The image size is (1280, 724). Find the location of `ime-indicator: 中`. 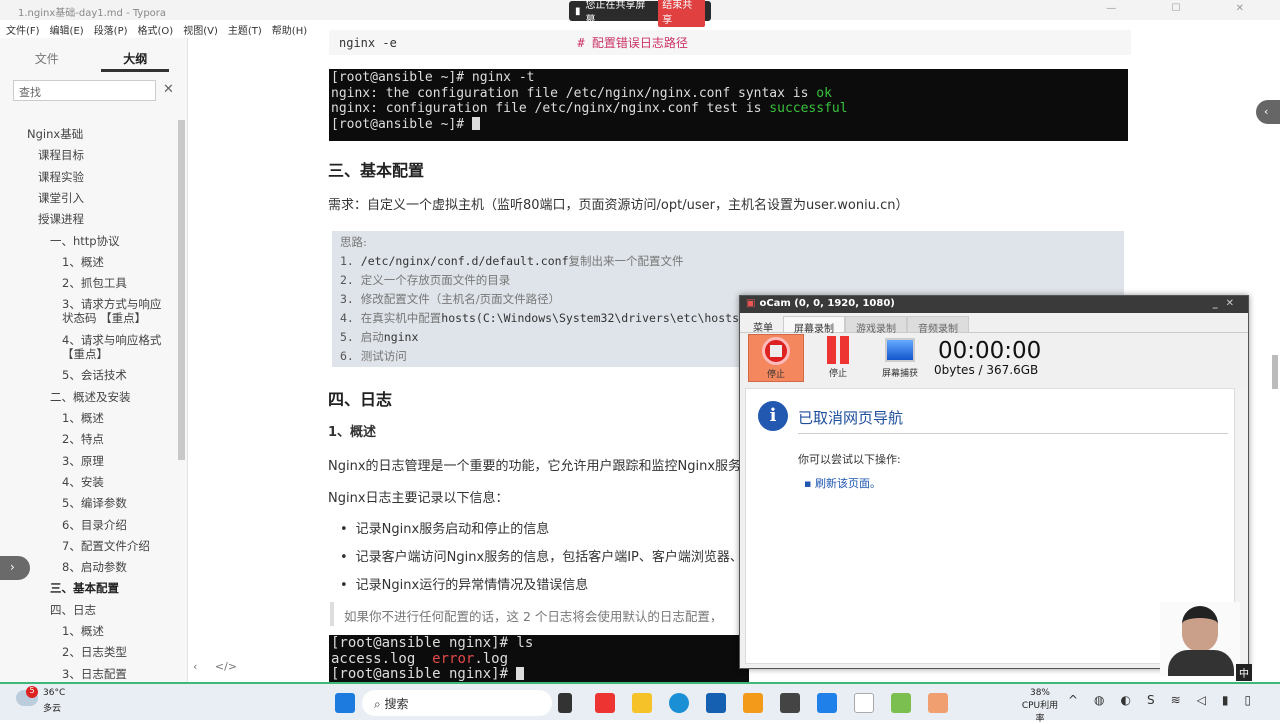

ime-indicator: 中 is located at coordinates (1244, 672).